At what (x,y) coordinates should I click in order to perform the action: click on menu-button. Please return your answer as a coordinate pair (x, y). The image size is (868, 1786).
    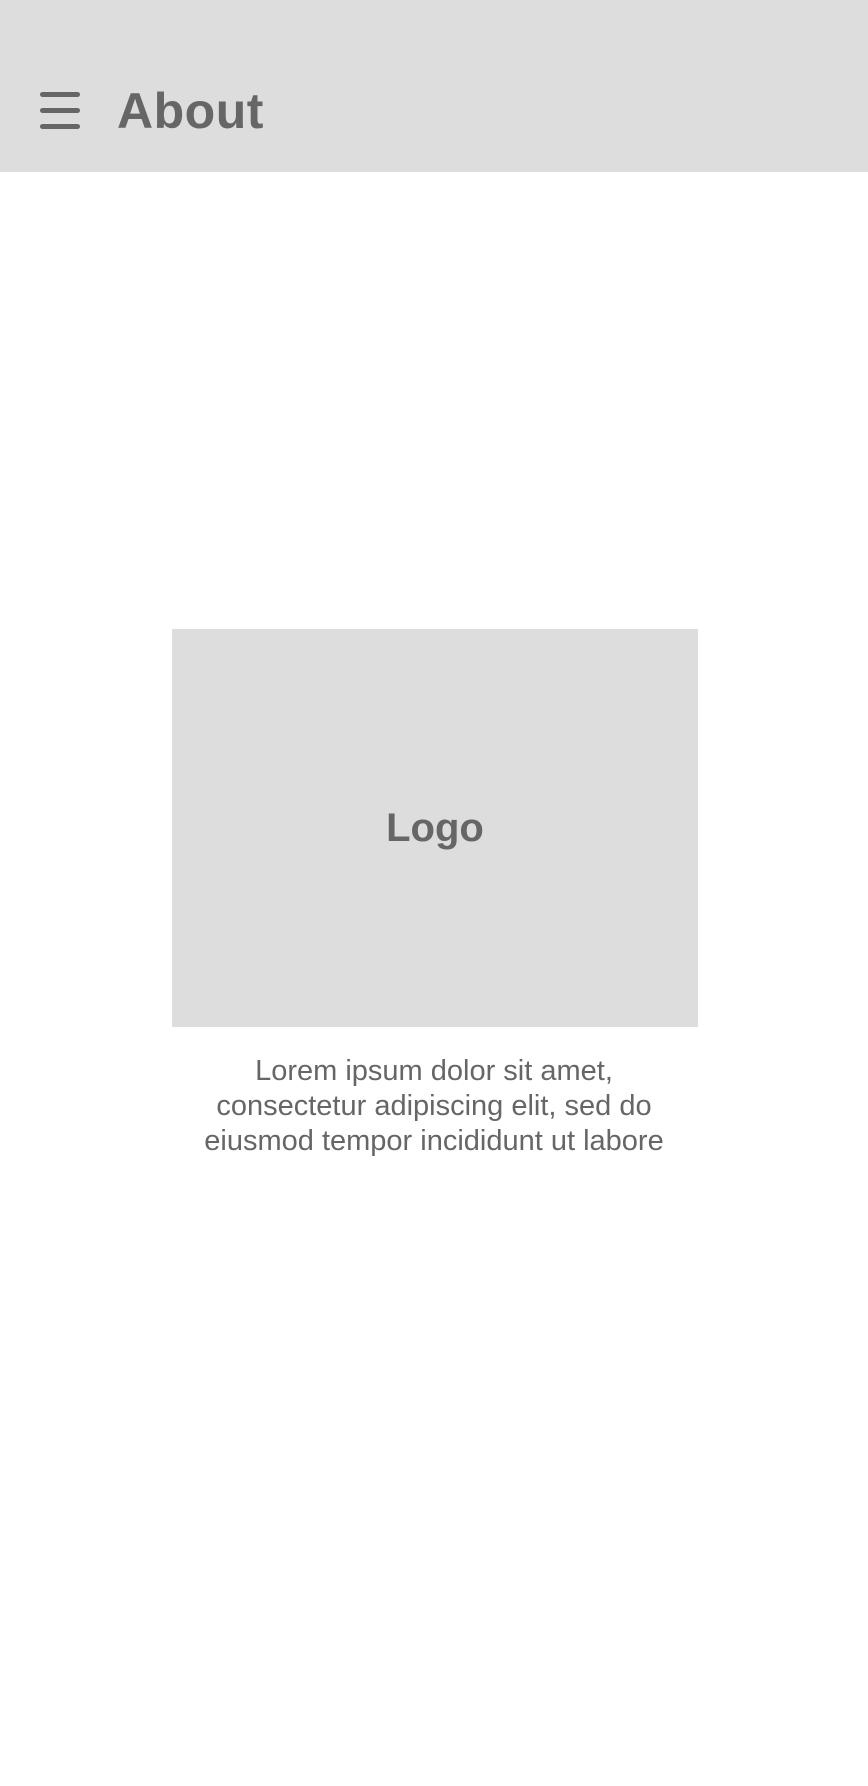
    Looking at the image, I should click on (61, 111).